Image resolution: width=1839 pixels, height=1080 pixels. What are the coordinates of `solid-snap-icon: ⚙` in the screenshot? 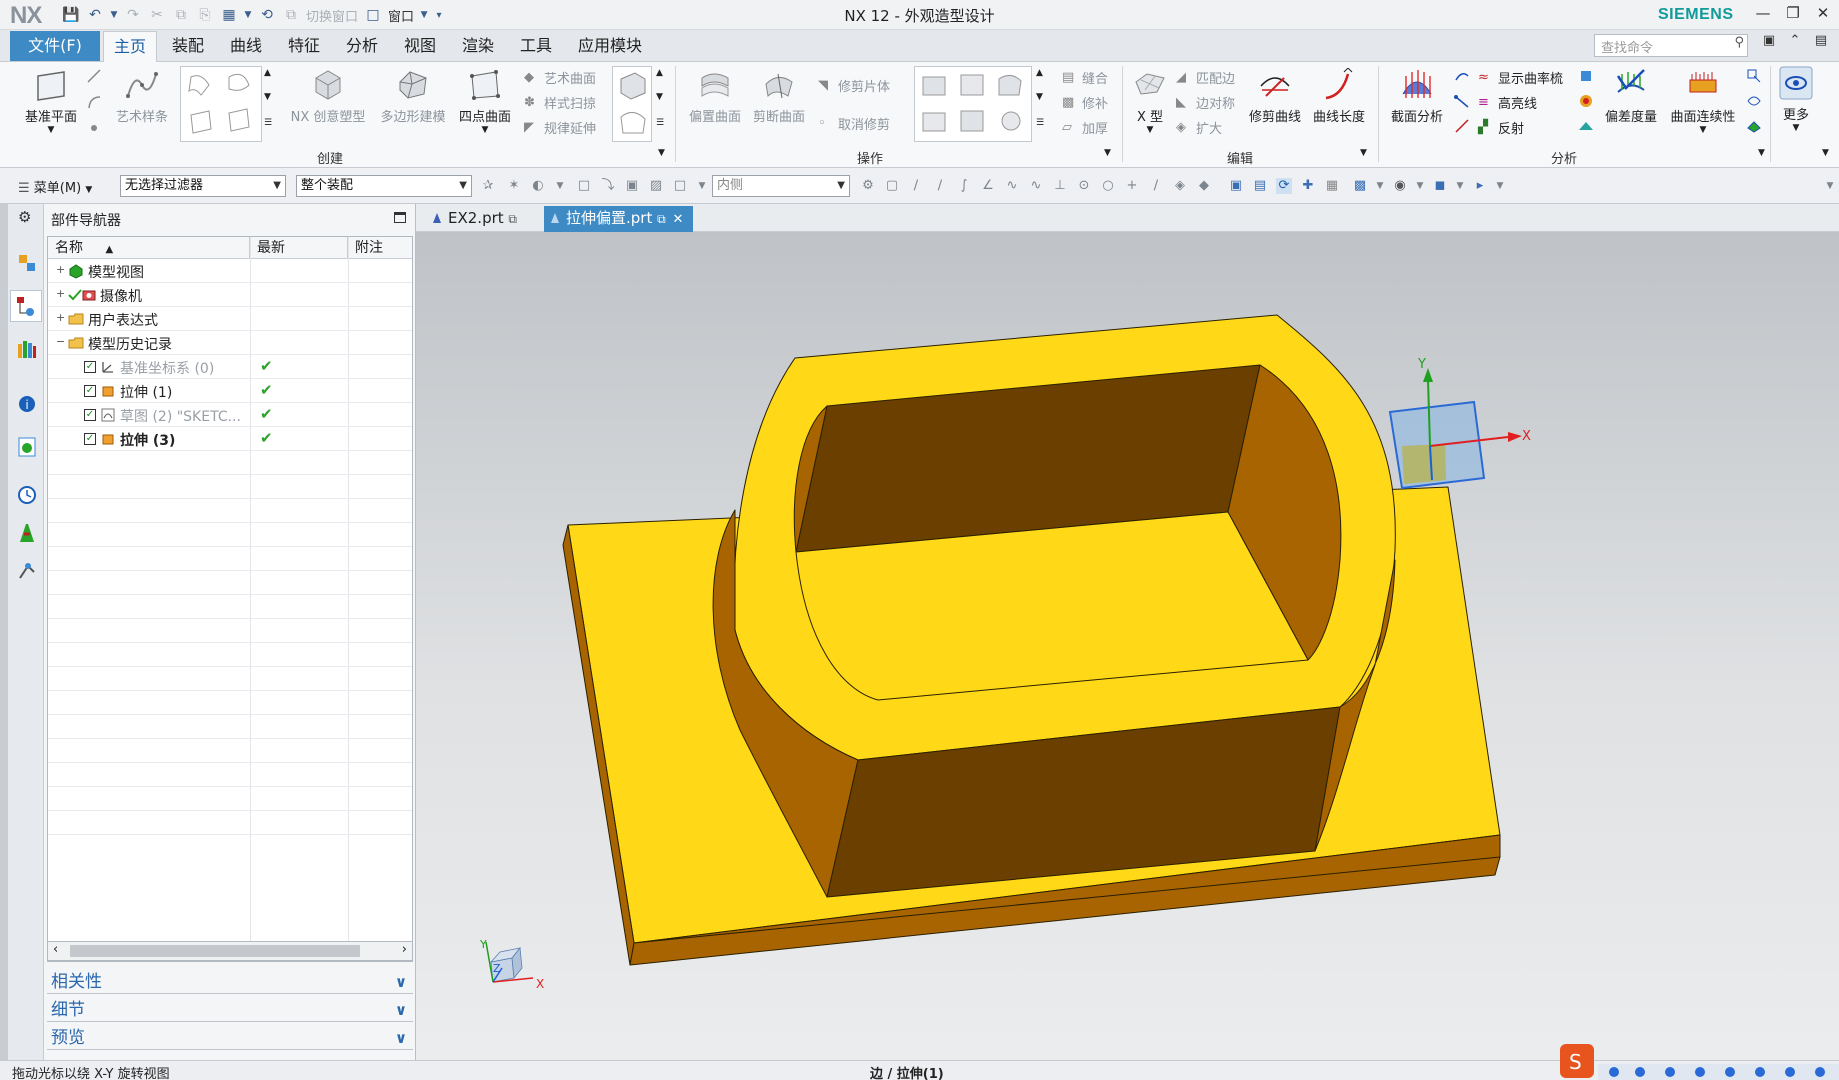 It's located at (868, 186).